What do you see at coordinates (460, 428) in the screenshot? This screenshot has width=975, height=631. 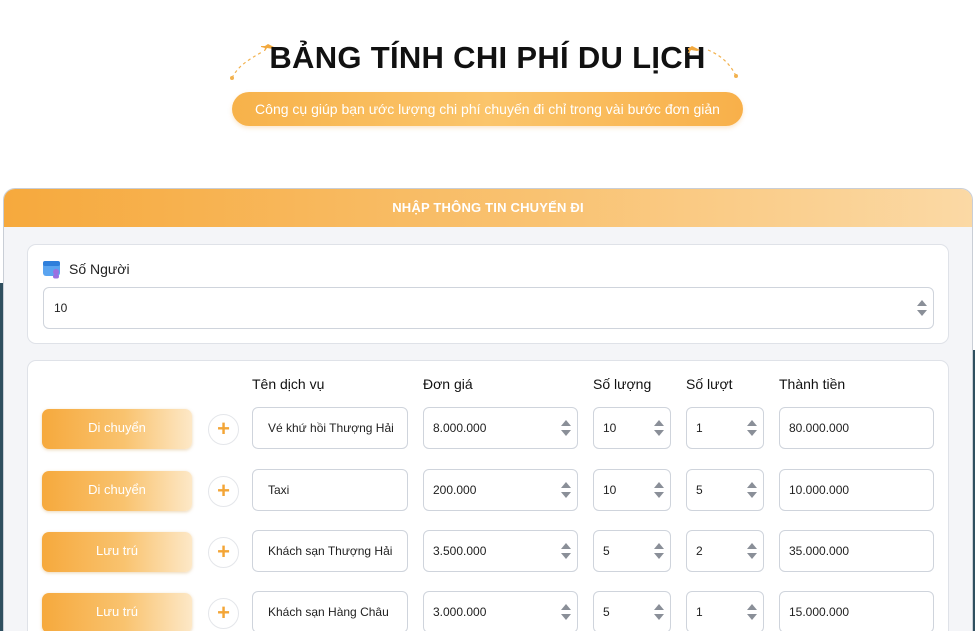 I see `price-value: 8.000.000` at bounding box center [460, 428].